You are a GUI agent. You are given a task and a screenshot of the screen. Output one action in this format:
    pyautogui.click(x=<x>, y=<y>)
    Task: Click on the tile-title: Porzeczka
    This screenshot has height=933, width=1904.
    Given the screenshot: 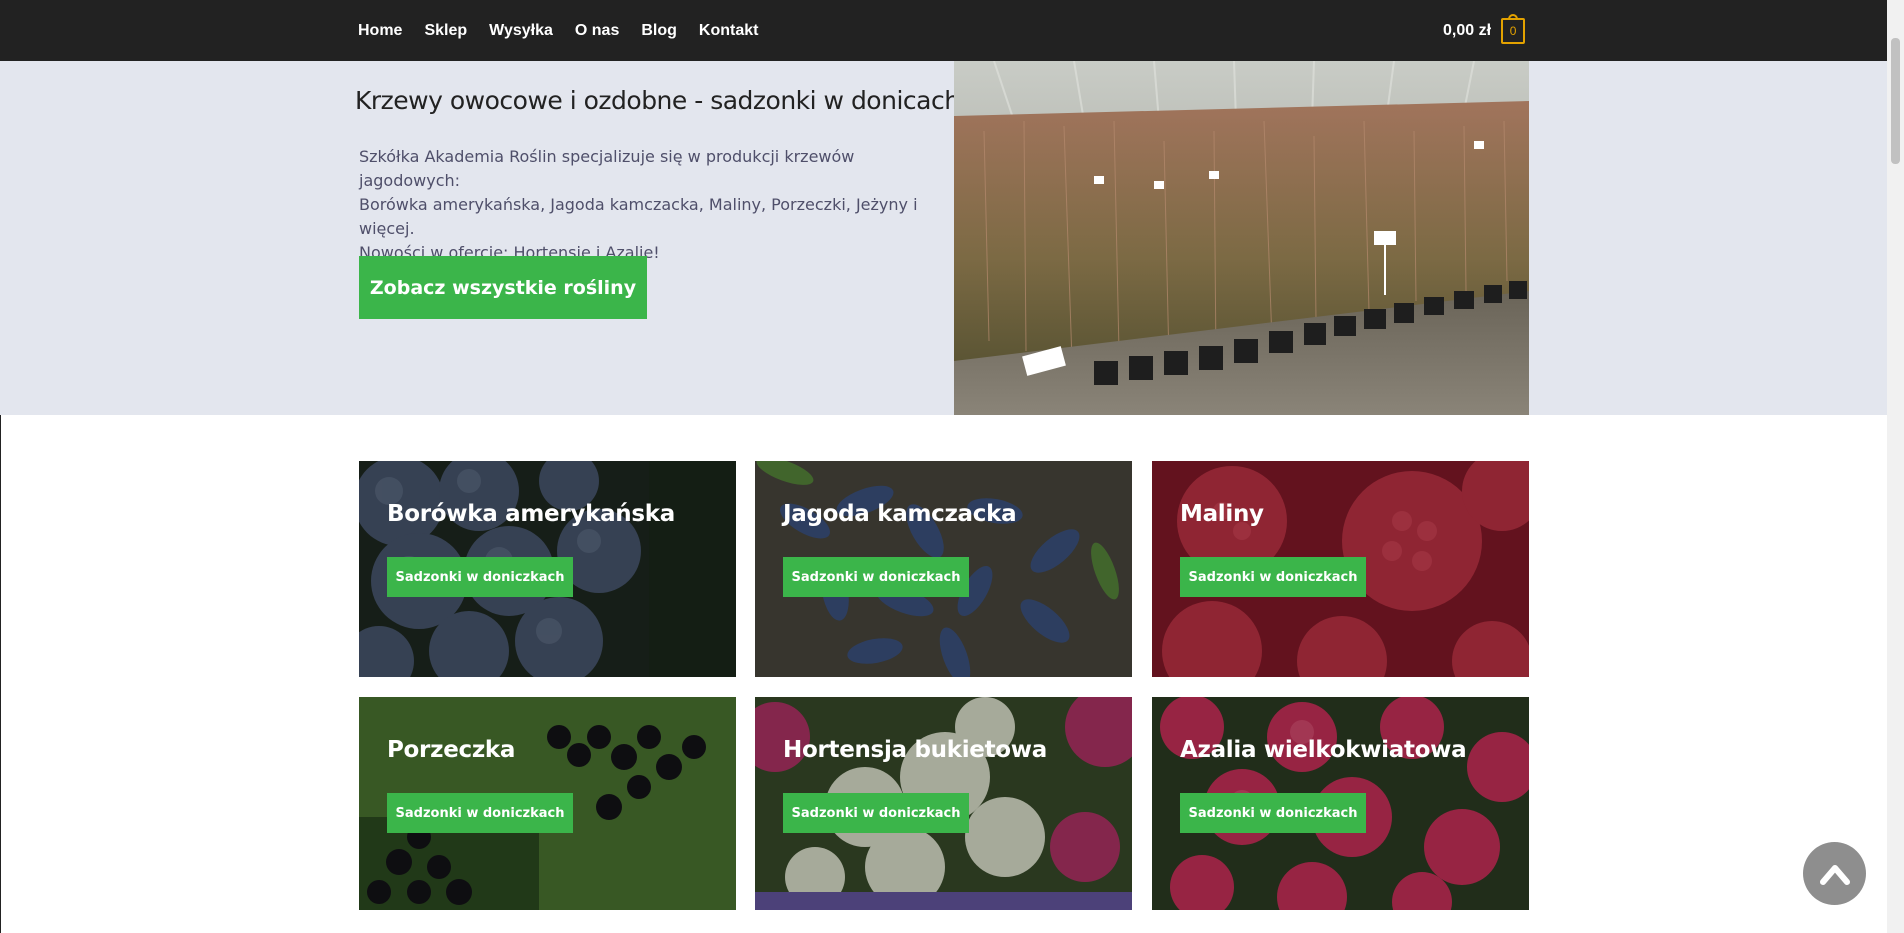 What is the action you would take?
    pyautogui.click(x=451, y=750)
    